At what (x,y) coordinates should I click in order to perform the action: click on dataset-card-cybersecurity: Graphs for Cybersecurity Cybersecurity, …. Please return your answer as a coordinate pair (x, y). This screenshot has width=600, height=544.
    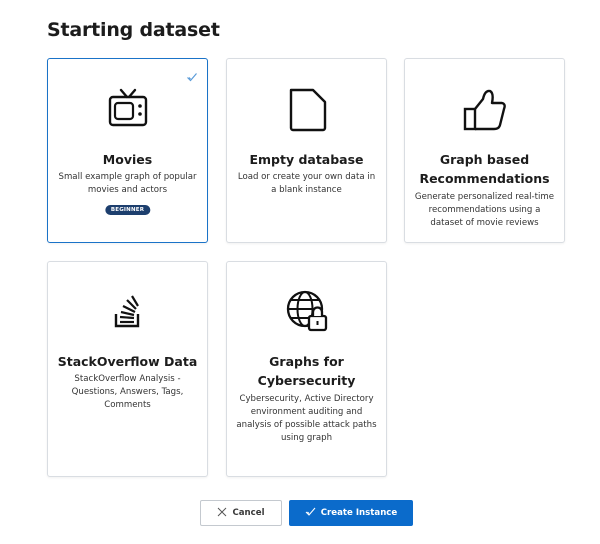
    Looking at the image, I should click on (306, 369).